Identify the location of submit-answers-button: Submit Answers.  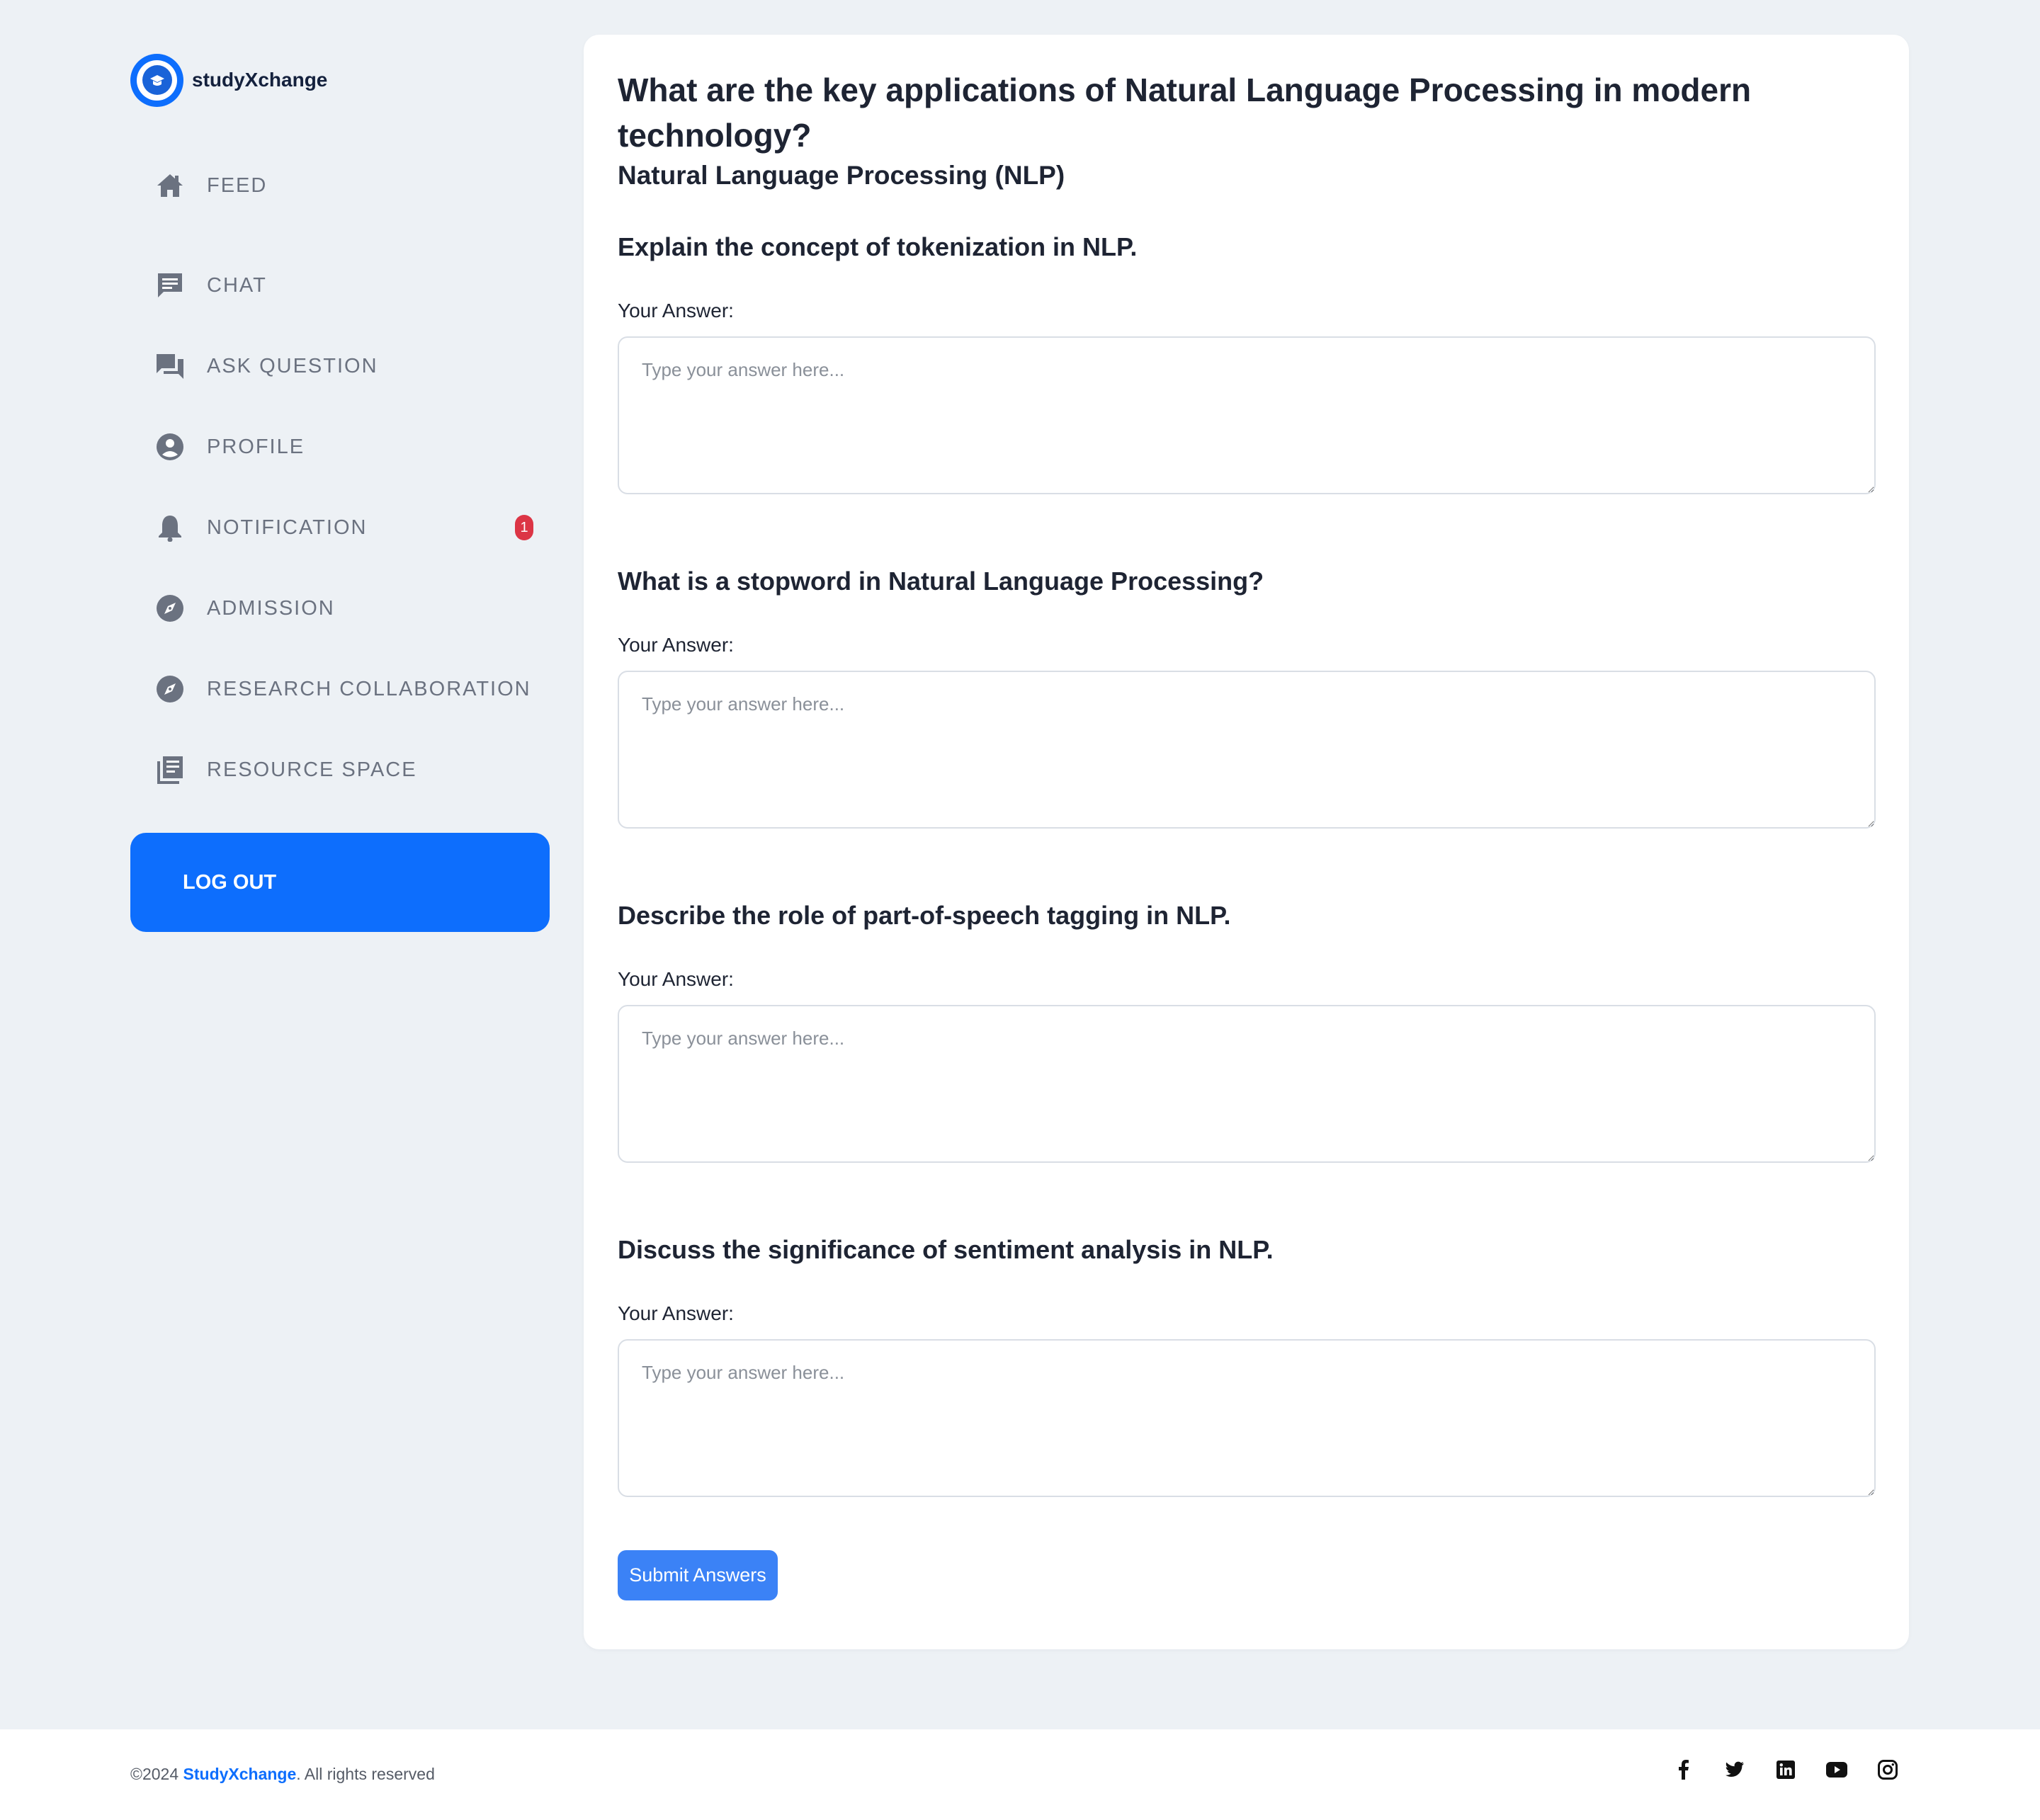
(698, 1575).